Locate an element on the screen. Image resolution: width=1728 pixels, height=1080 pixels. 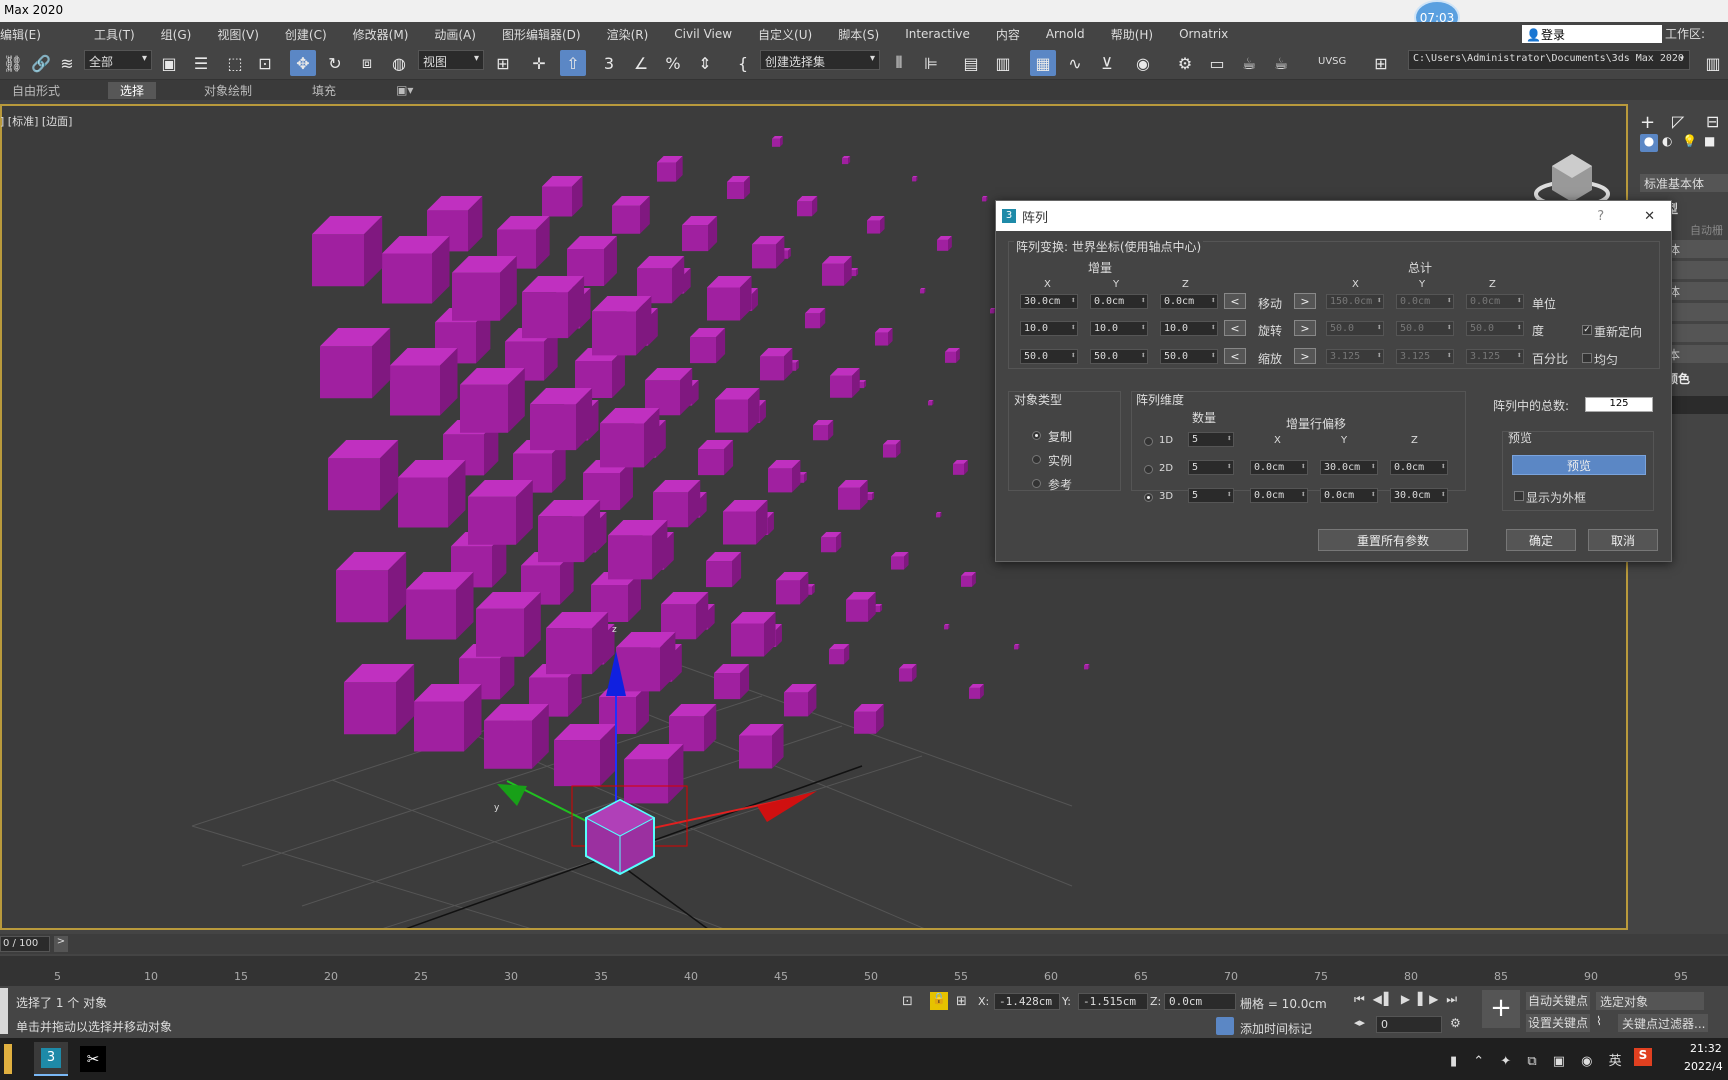
rotate-tot-x: 50.0 is located at coordinates (1355, 328).